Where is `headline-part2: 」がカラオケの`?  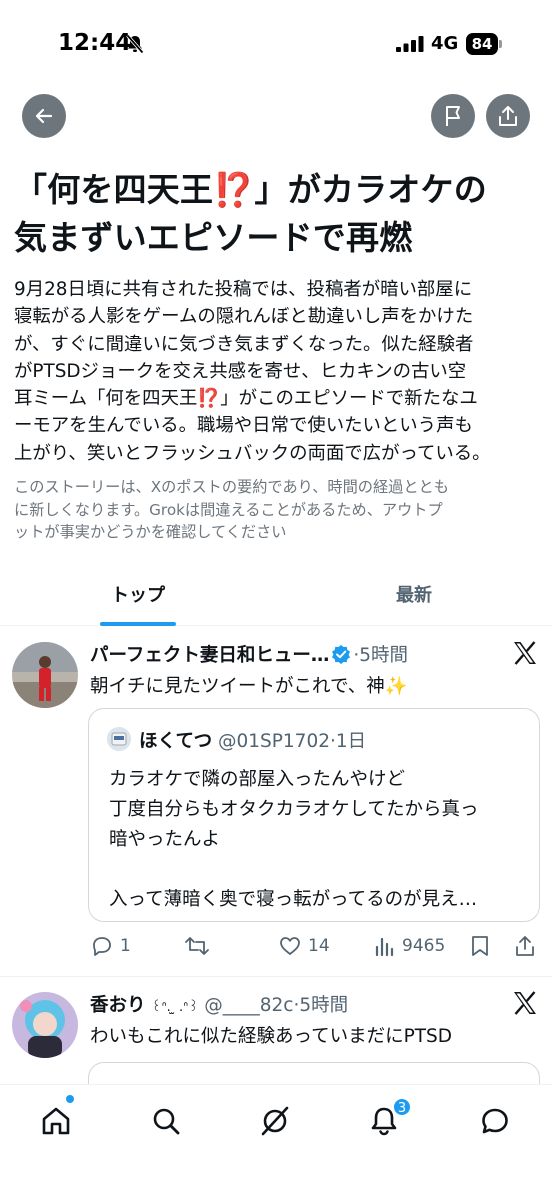
headline-part2: 」がカラオケの is located at coordinates (370, 189).